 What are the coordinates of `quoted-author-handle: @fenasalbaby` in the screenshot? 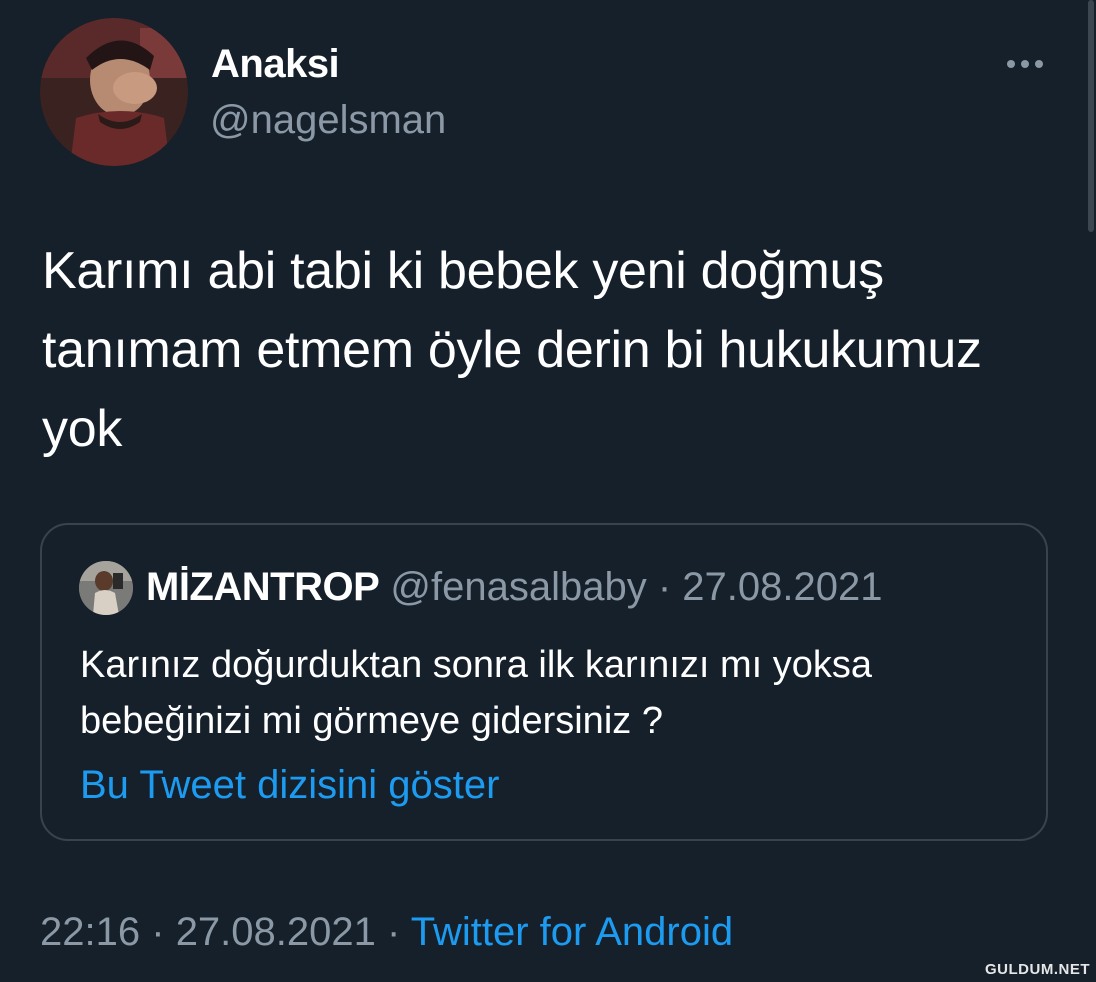 It's located at (518, 587).